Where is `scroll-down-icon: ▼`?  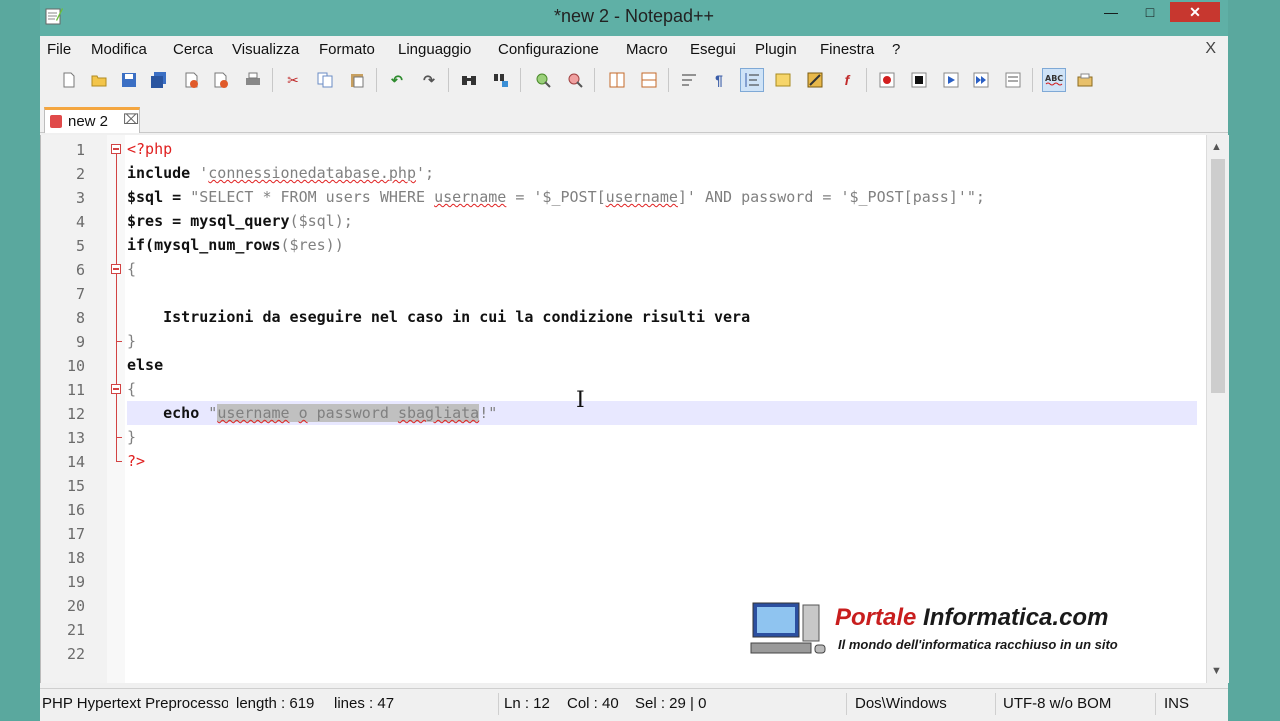
scroll-down-icon: ▼ is located at coordinates (1216, 671).